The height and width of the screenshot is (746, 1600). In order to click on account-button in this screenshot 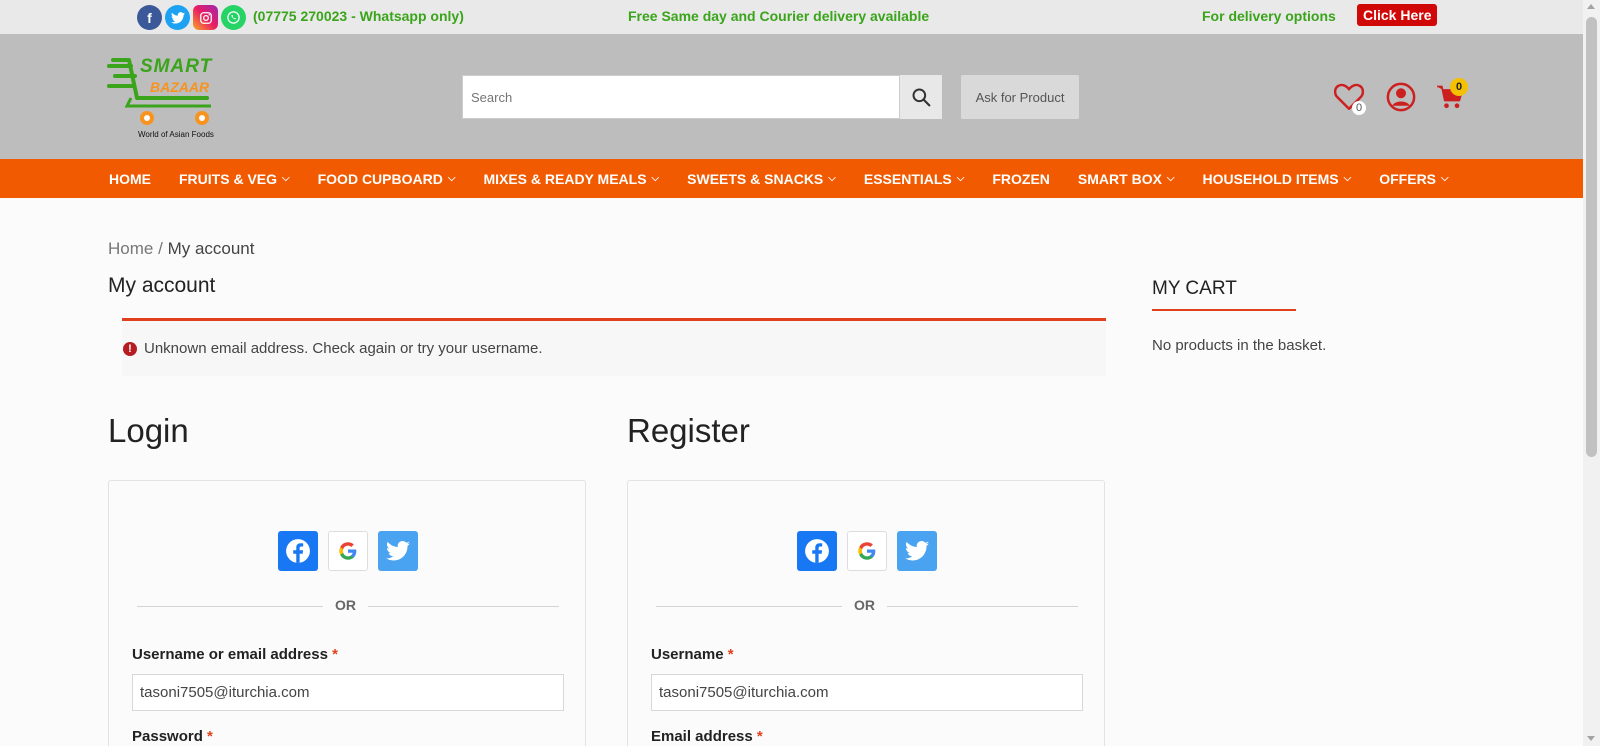, I will do `click(1401, 99)`.